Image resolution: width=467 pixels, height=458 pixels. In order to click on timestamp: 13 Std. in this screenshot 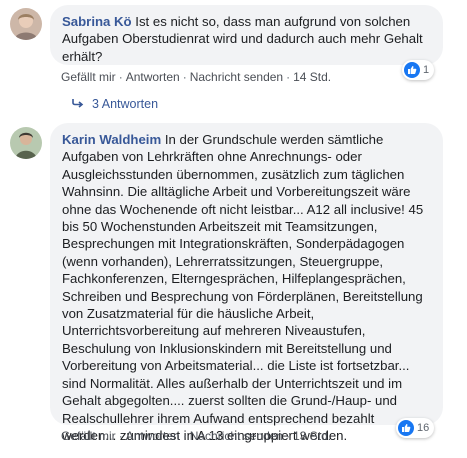, I will do `click(312, 436)`.